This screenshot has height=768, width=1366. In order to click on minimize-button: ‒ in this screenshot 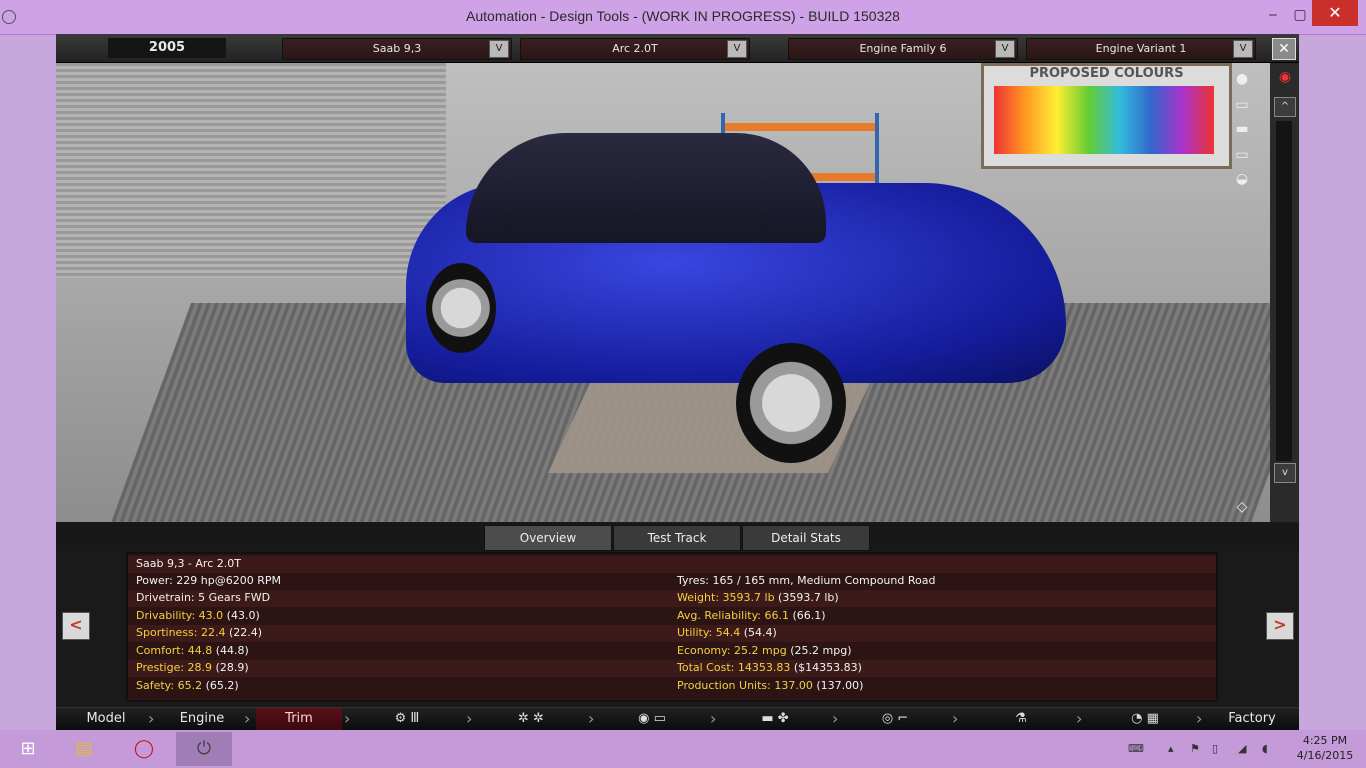, I will do `click(1273, 15)`.